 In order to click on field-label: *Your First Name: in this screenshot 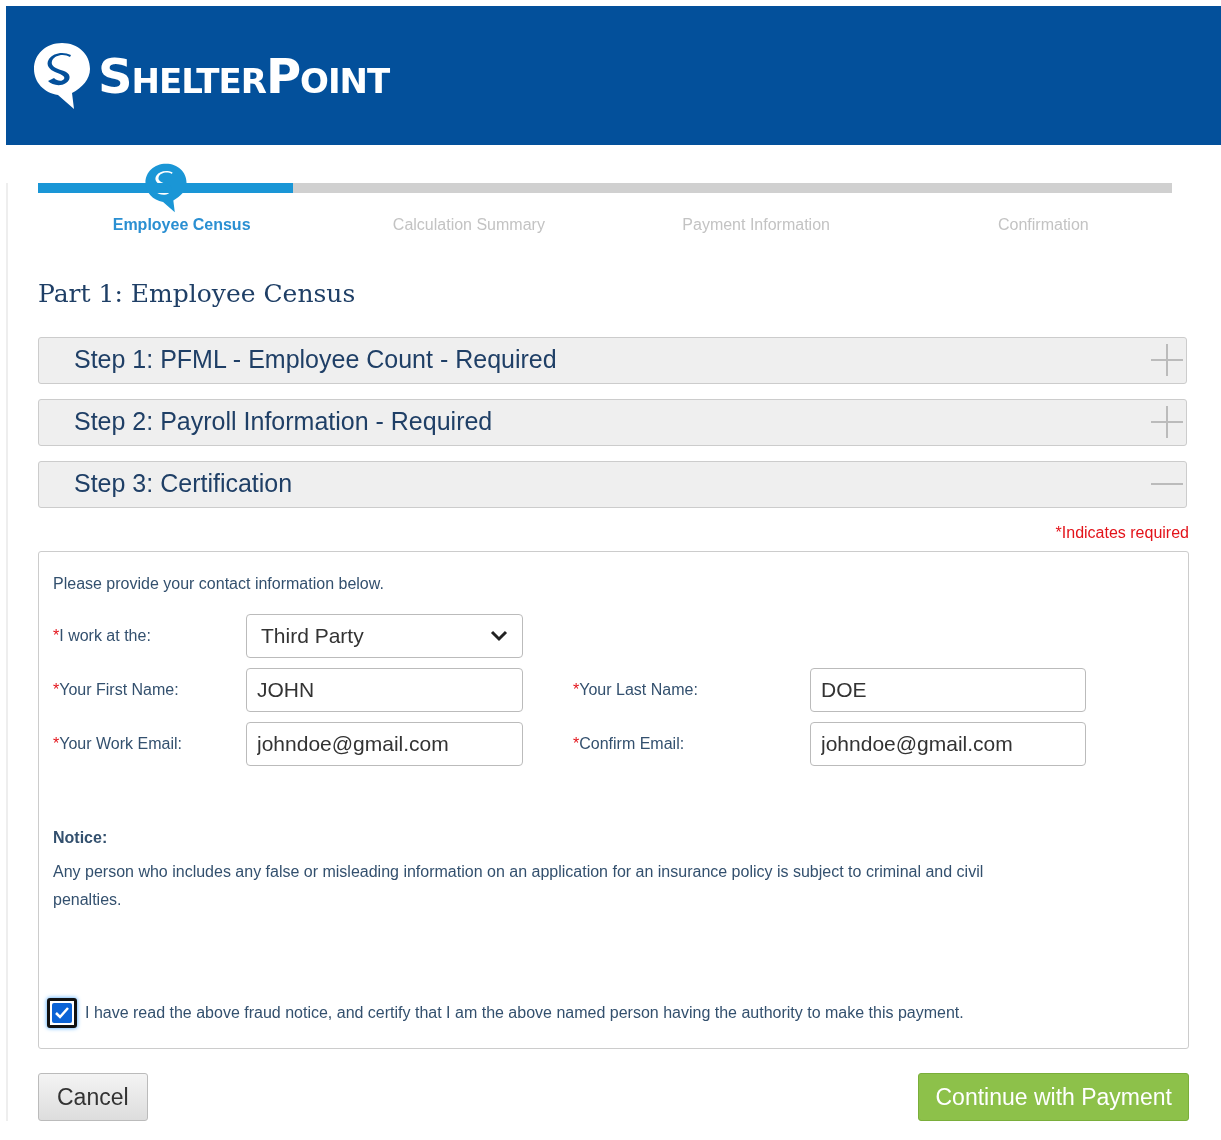, I will do `click(116, 689)`.